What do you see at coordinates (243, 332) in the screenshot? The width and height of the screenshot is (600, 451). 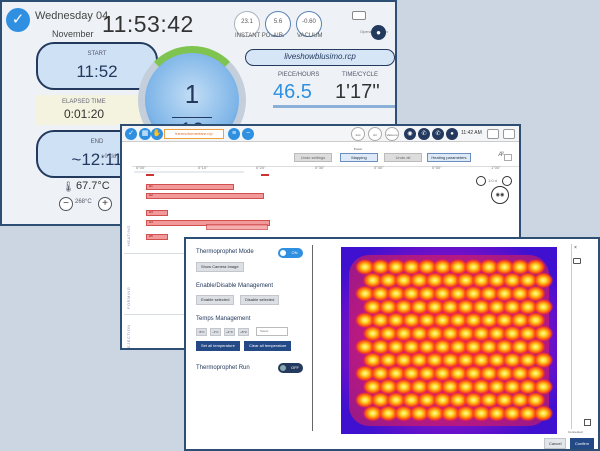 I see `plus5-button: +5°C` at bounding box center [243, 332].